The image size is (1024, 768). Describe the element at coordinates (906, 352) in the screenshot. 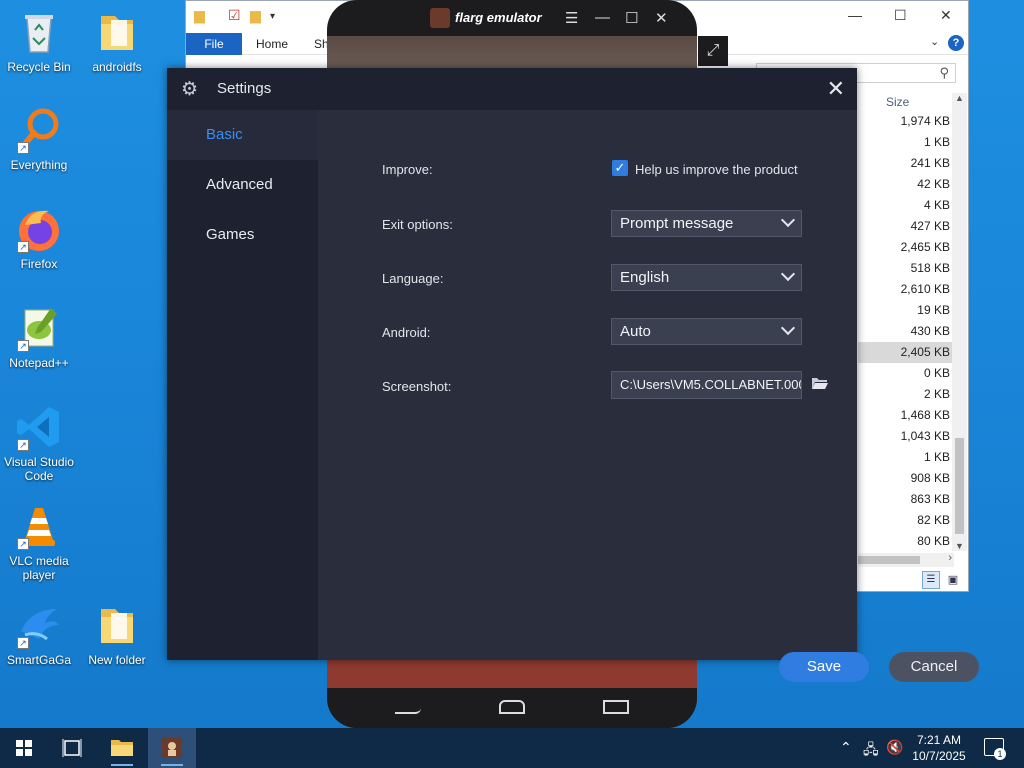

I see `file-size-cell: 2,405 KB` at that location.